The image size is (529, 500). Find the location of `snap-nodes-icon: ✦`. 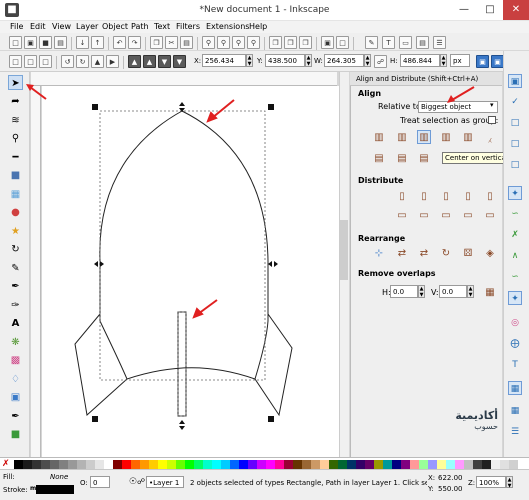

snap-nodes-icon: ✦ is located at coordinates (515, 193).